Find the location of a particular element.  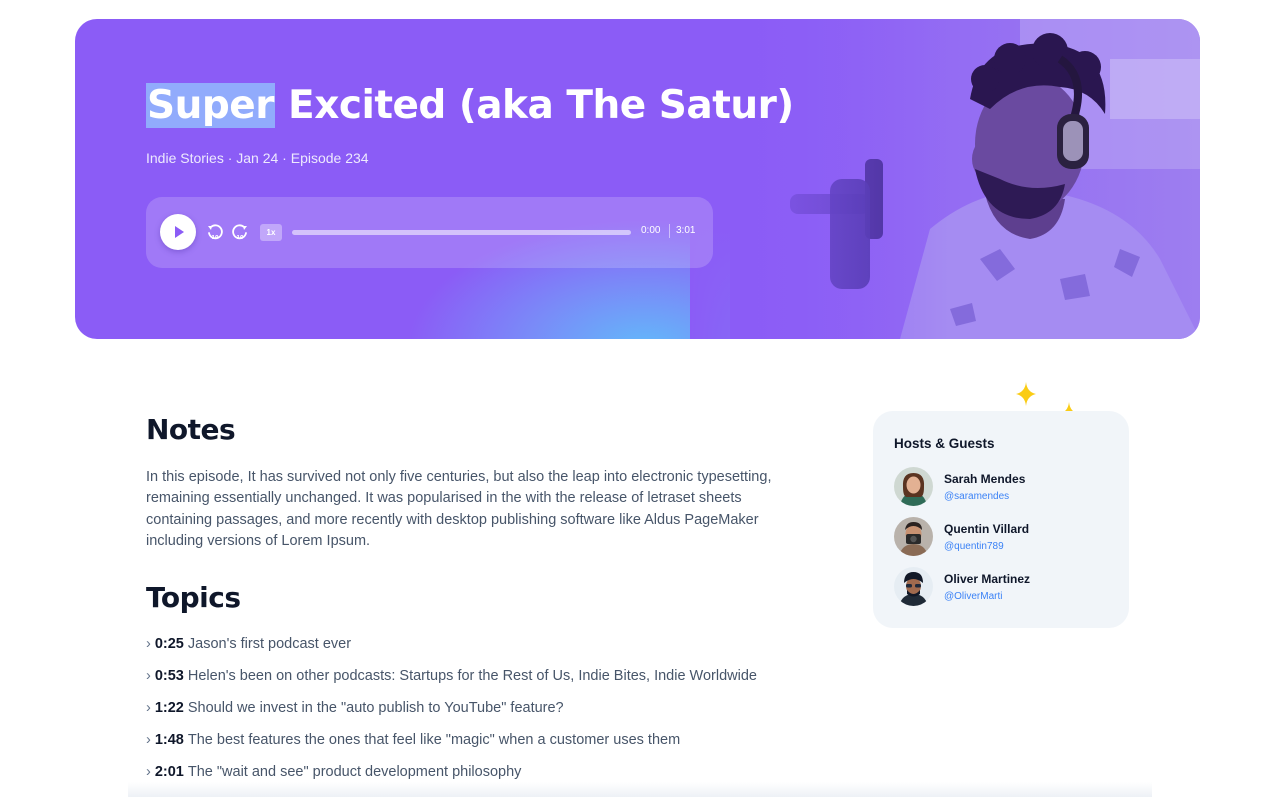

episode-meta: Indie Stories · Jan 24 · Episode 234 is located at coordinates (257, 158).